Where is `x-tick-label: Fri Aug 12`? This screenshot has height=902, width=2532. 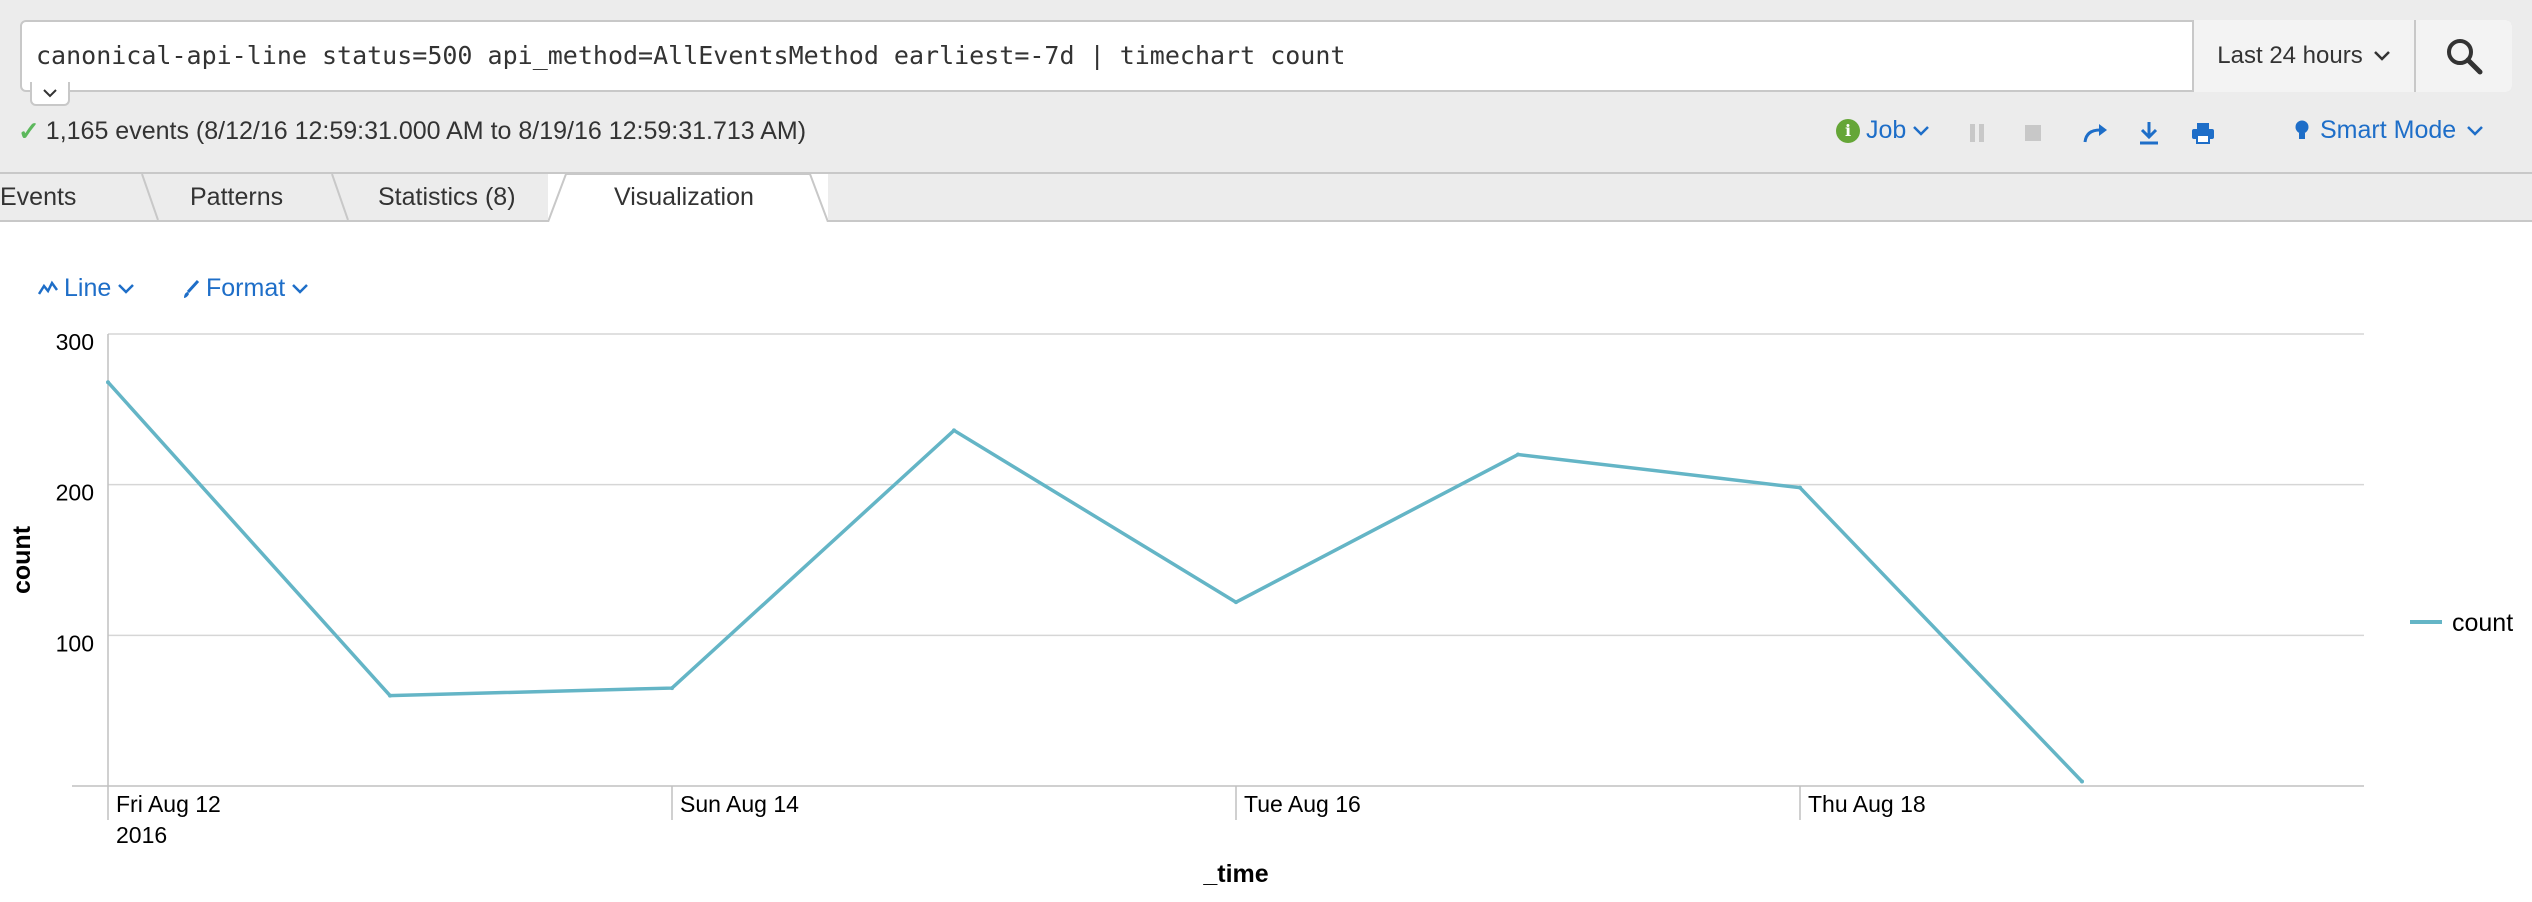 x-tick-label: Fri Aug 12 is located at coordinates (168, 804).